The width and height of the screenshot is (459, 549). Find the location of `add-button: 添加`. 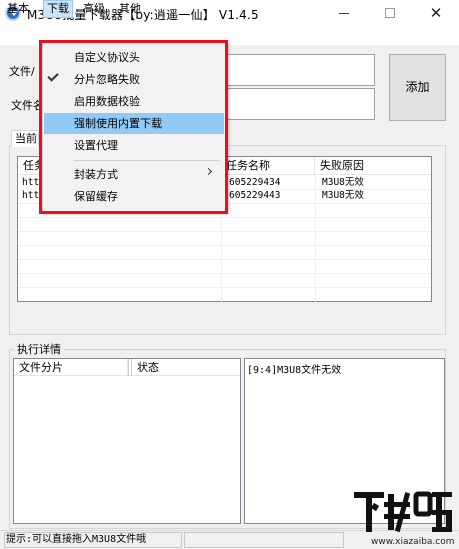

add-button: 添加 is located at coordinates (417, 87).